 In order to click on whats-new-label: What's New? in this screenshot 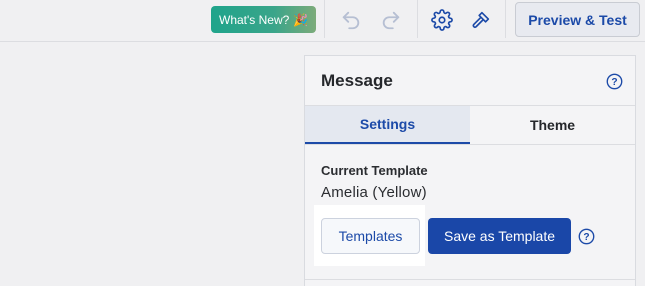, I will do `click(254, 19)`.